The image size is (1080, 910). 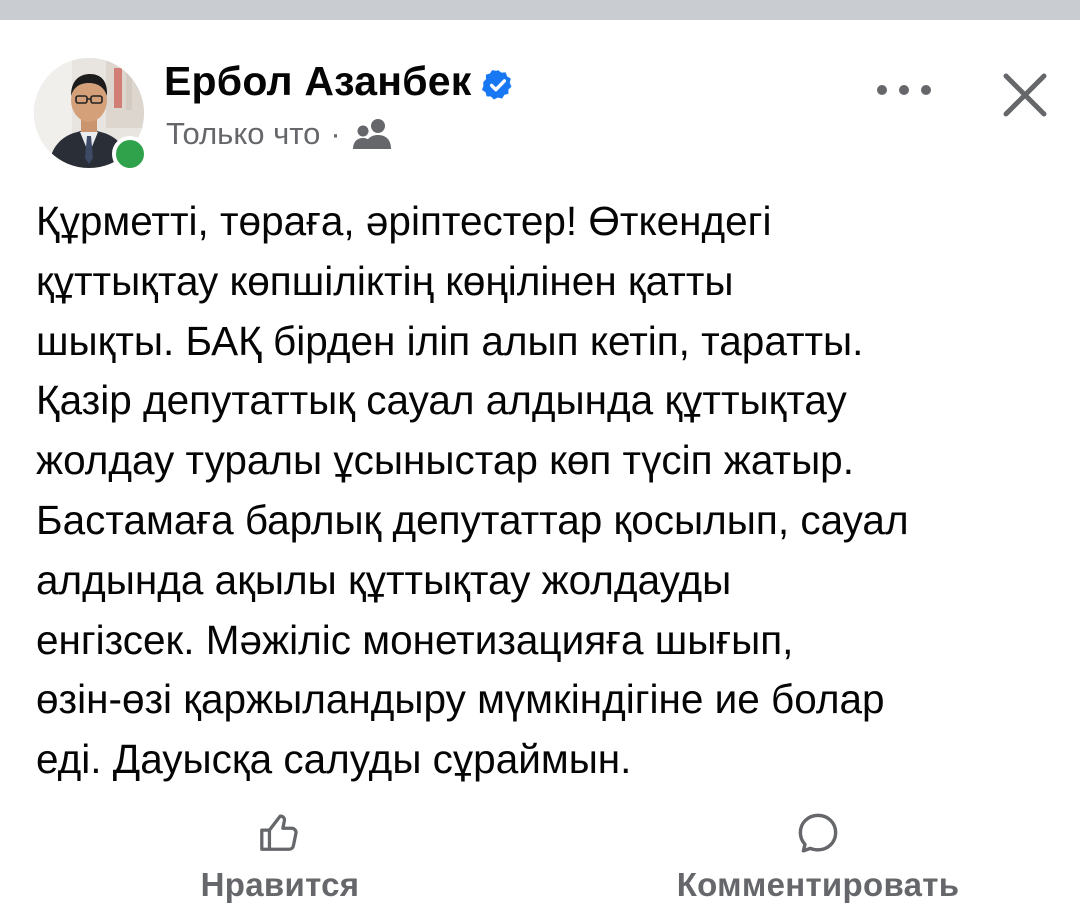 I want to click on verified-badge-icon, so click(x=498, y=82).